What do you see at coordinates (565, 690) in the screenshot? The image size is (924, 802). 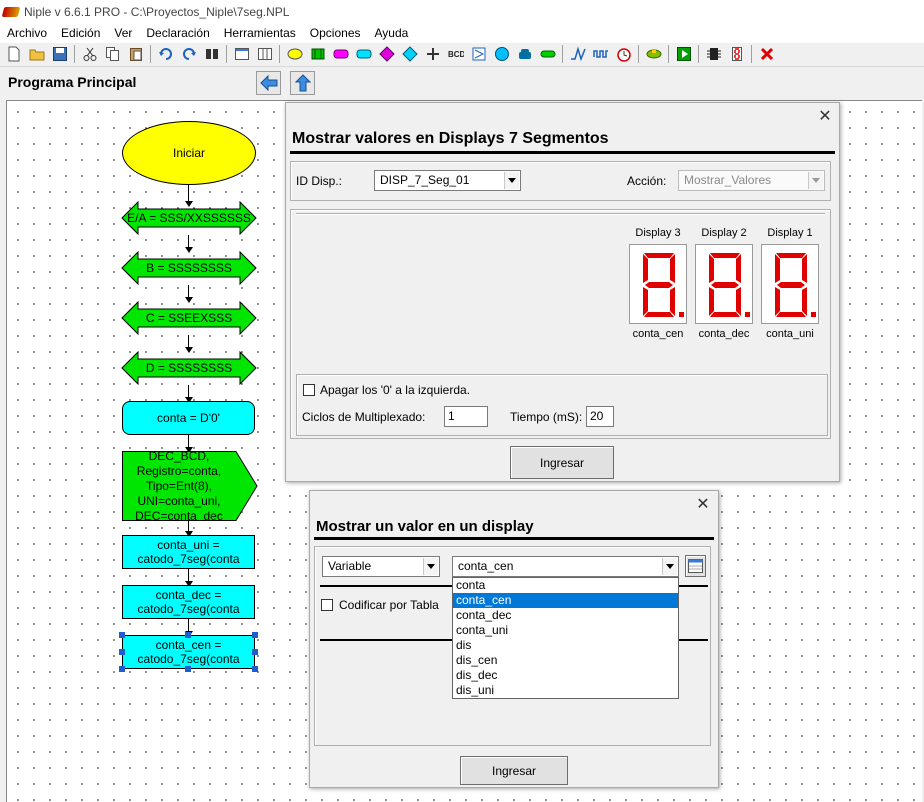 I see `dropdown-option: dis_uni` at bounding box center [565, 690].